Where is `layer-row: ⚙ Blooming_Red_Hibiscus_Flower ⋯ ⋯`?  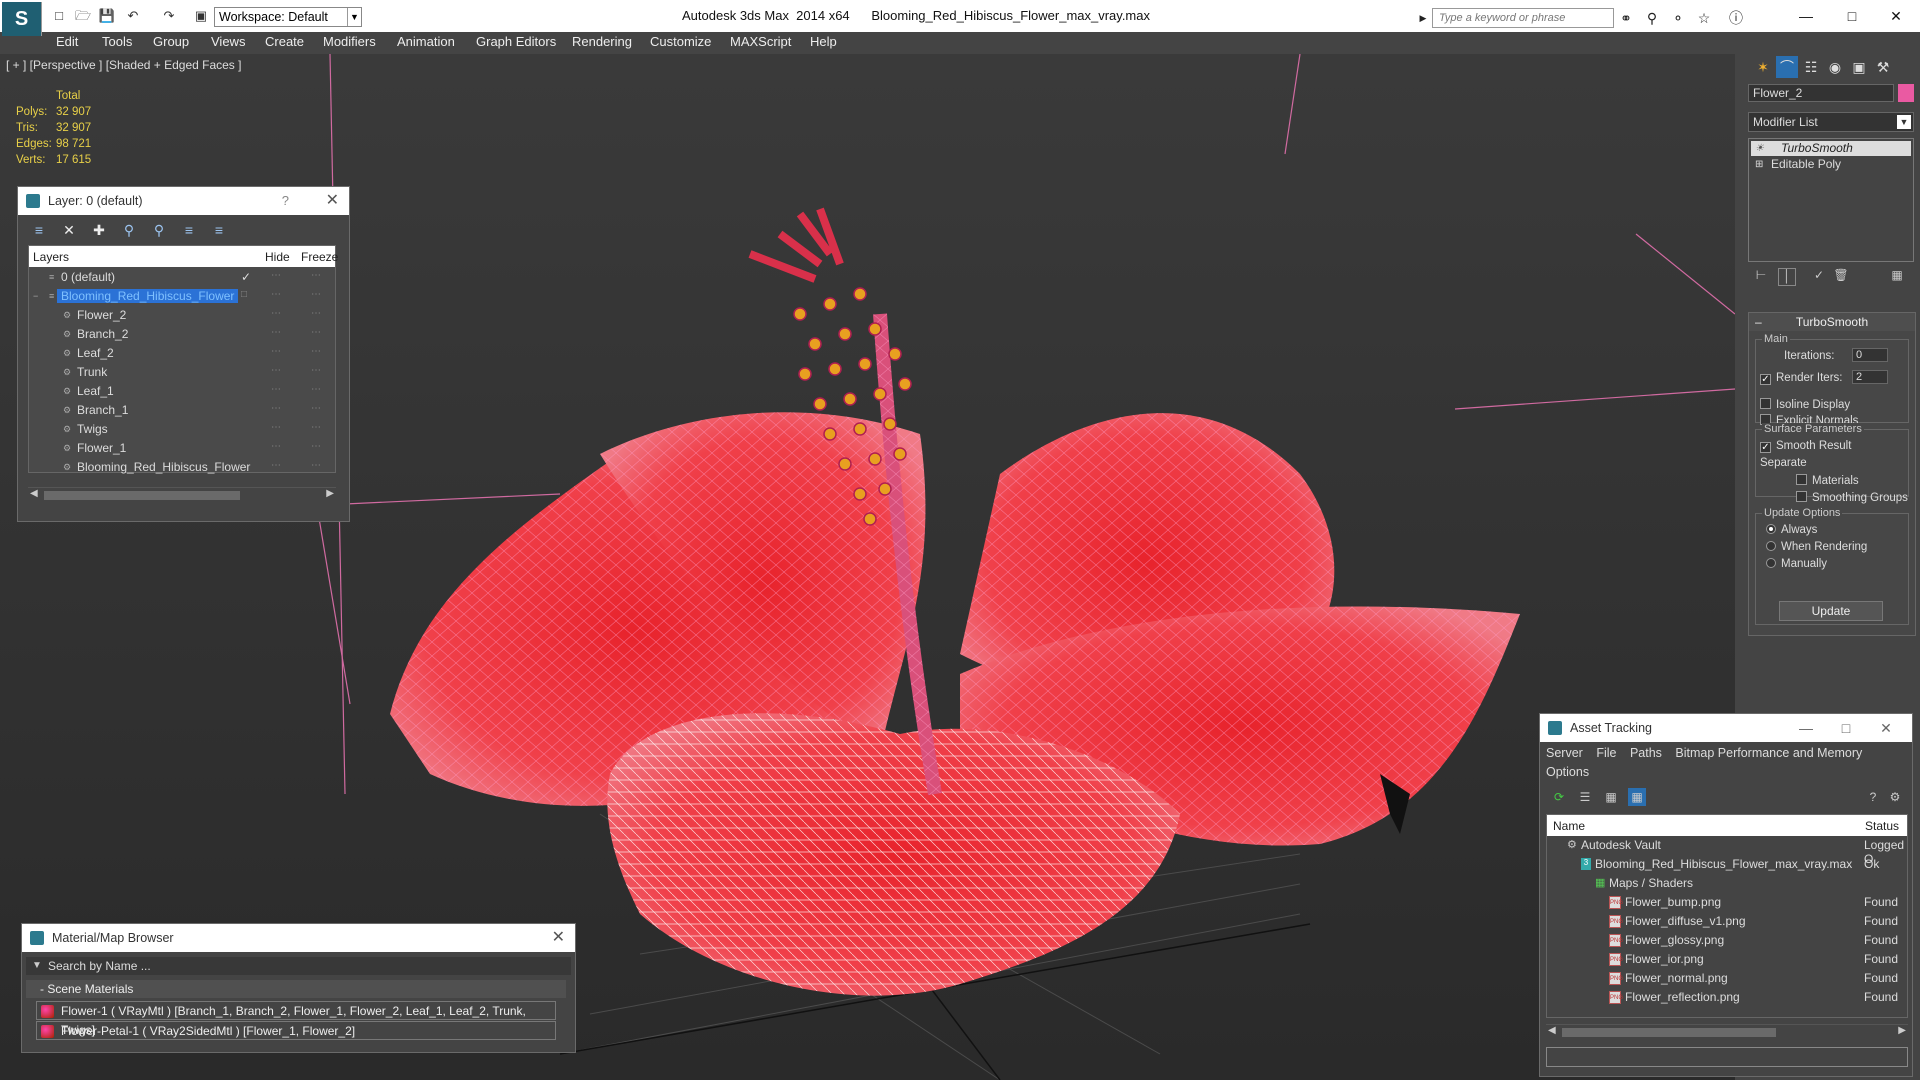 layer-row: ⚙ Blooming_Red_Hibiscus_Flower ⋯ ⋯ is located at coordinates (182, 467).